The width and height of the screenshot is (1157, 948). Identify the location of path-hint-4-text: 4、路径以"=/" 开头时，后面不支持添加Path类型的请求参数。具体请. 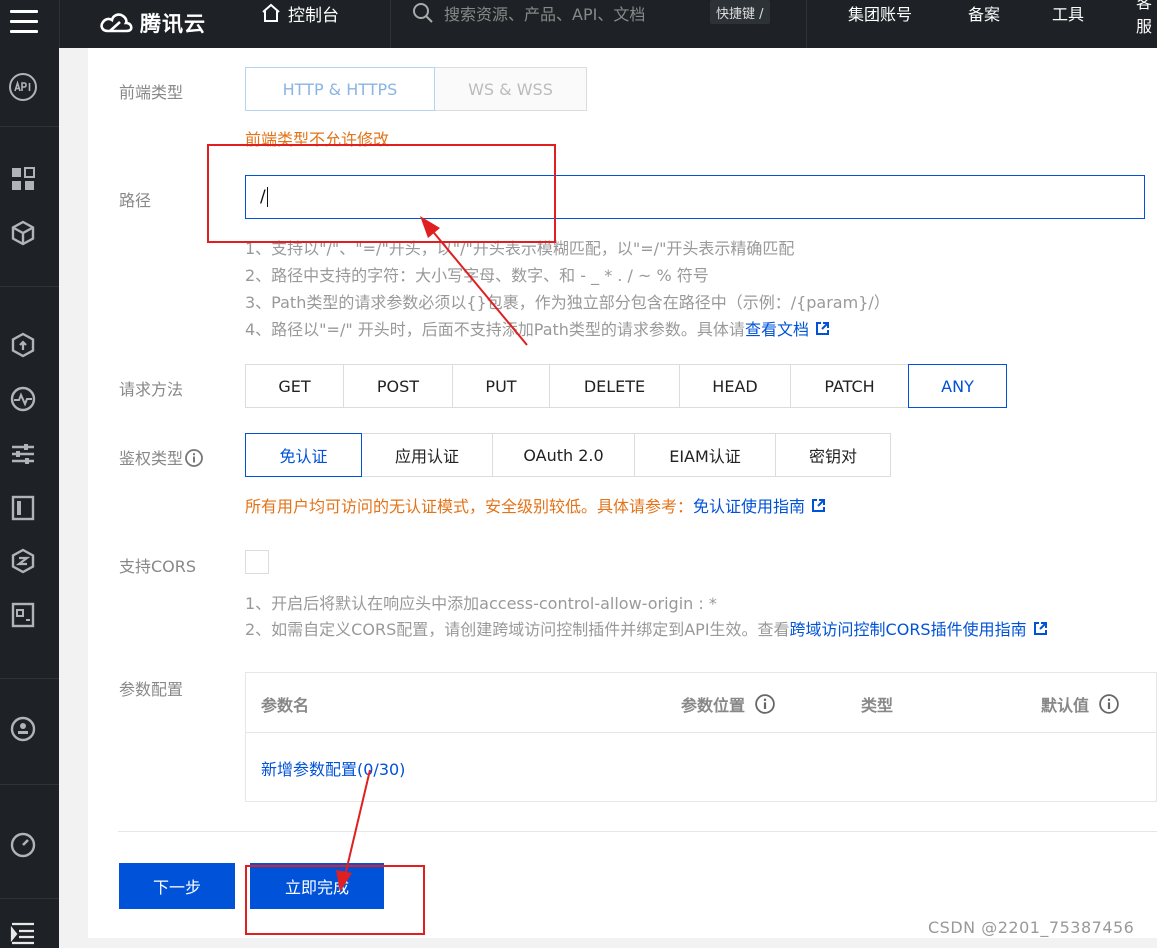
(495, 329).